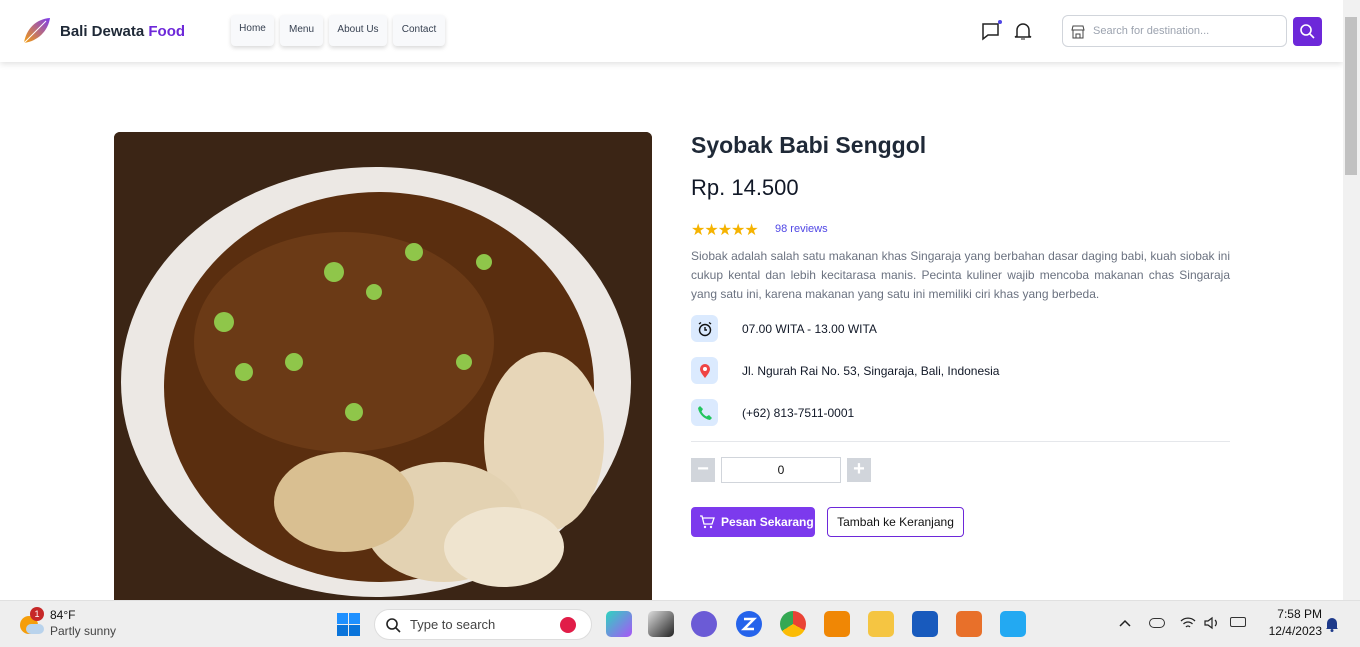  Describe the element at coordinates (703, 470) in the screenshot. I see `decrease-quantity-button: −` at that location.